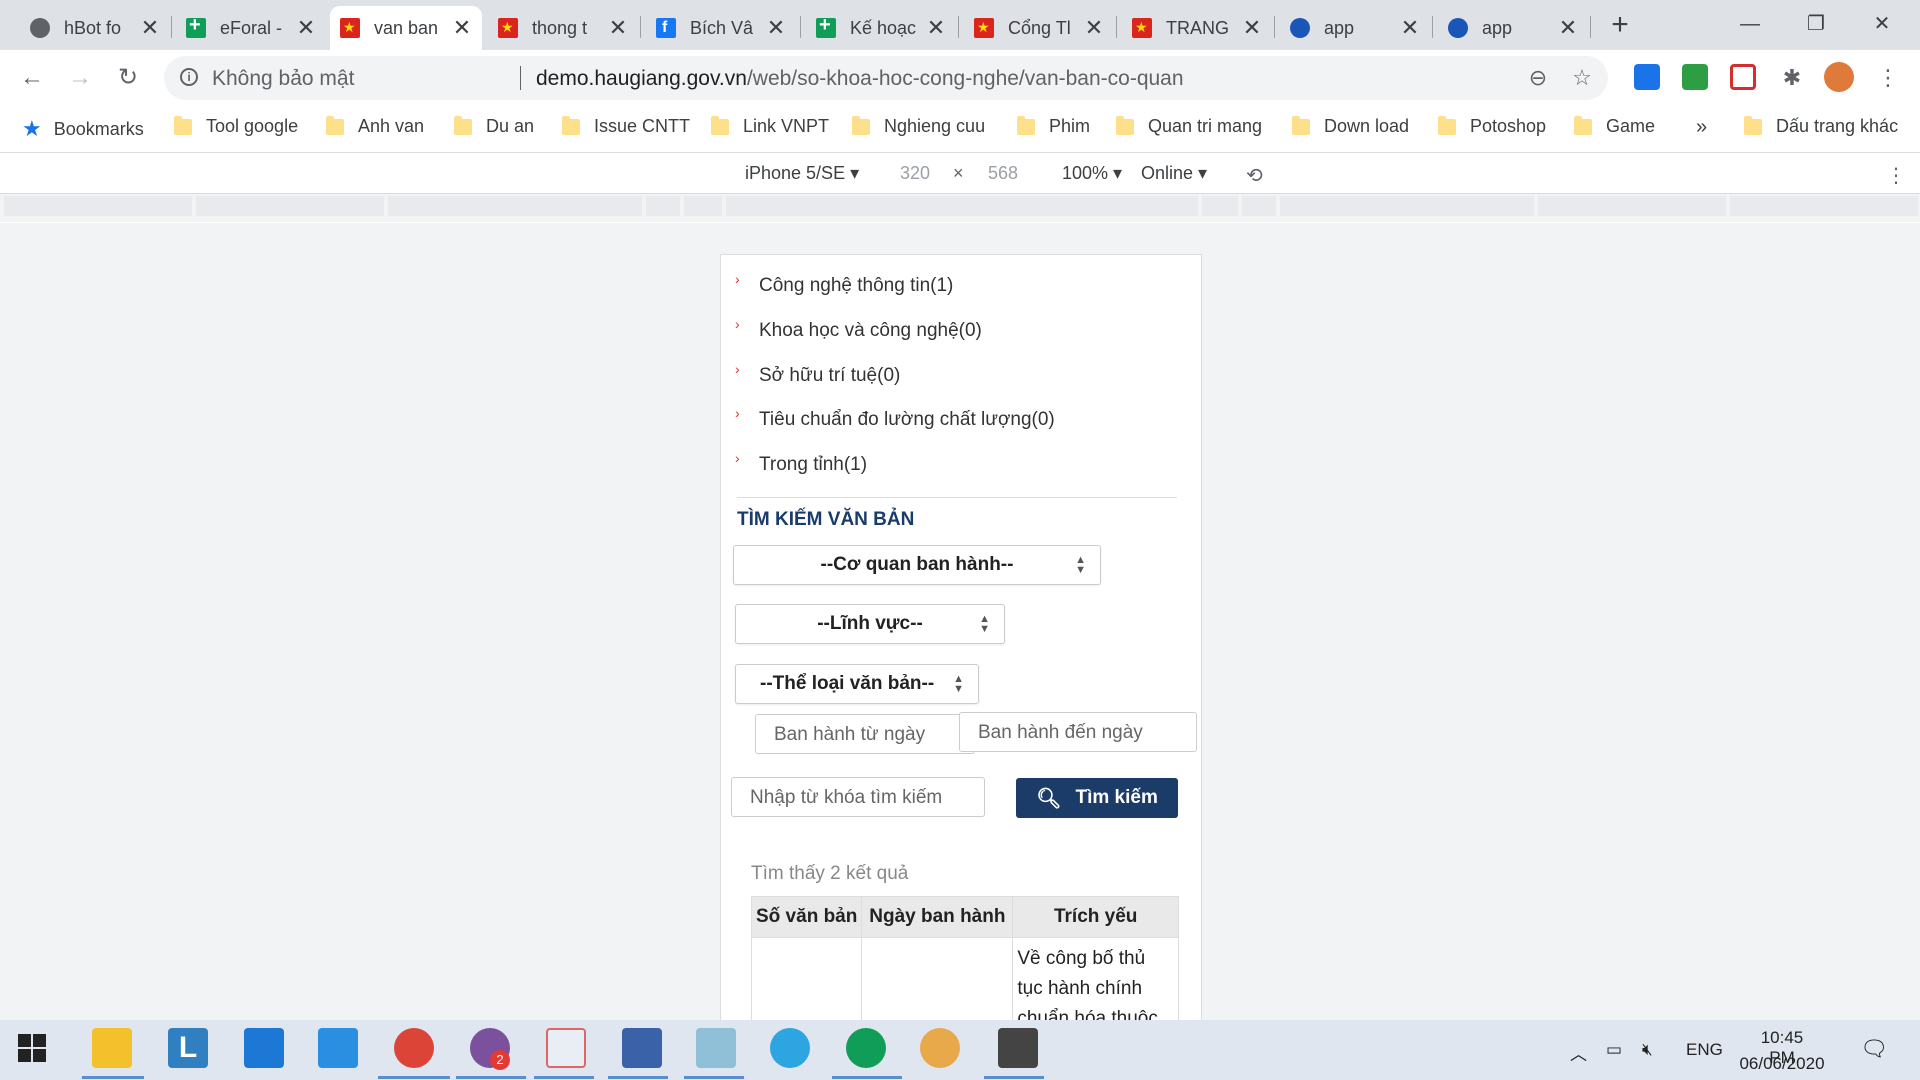  I want to click on bookmark-folder: Anh van, so click(375, 126).